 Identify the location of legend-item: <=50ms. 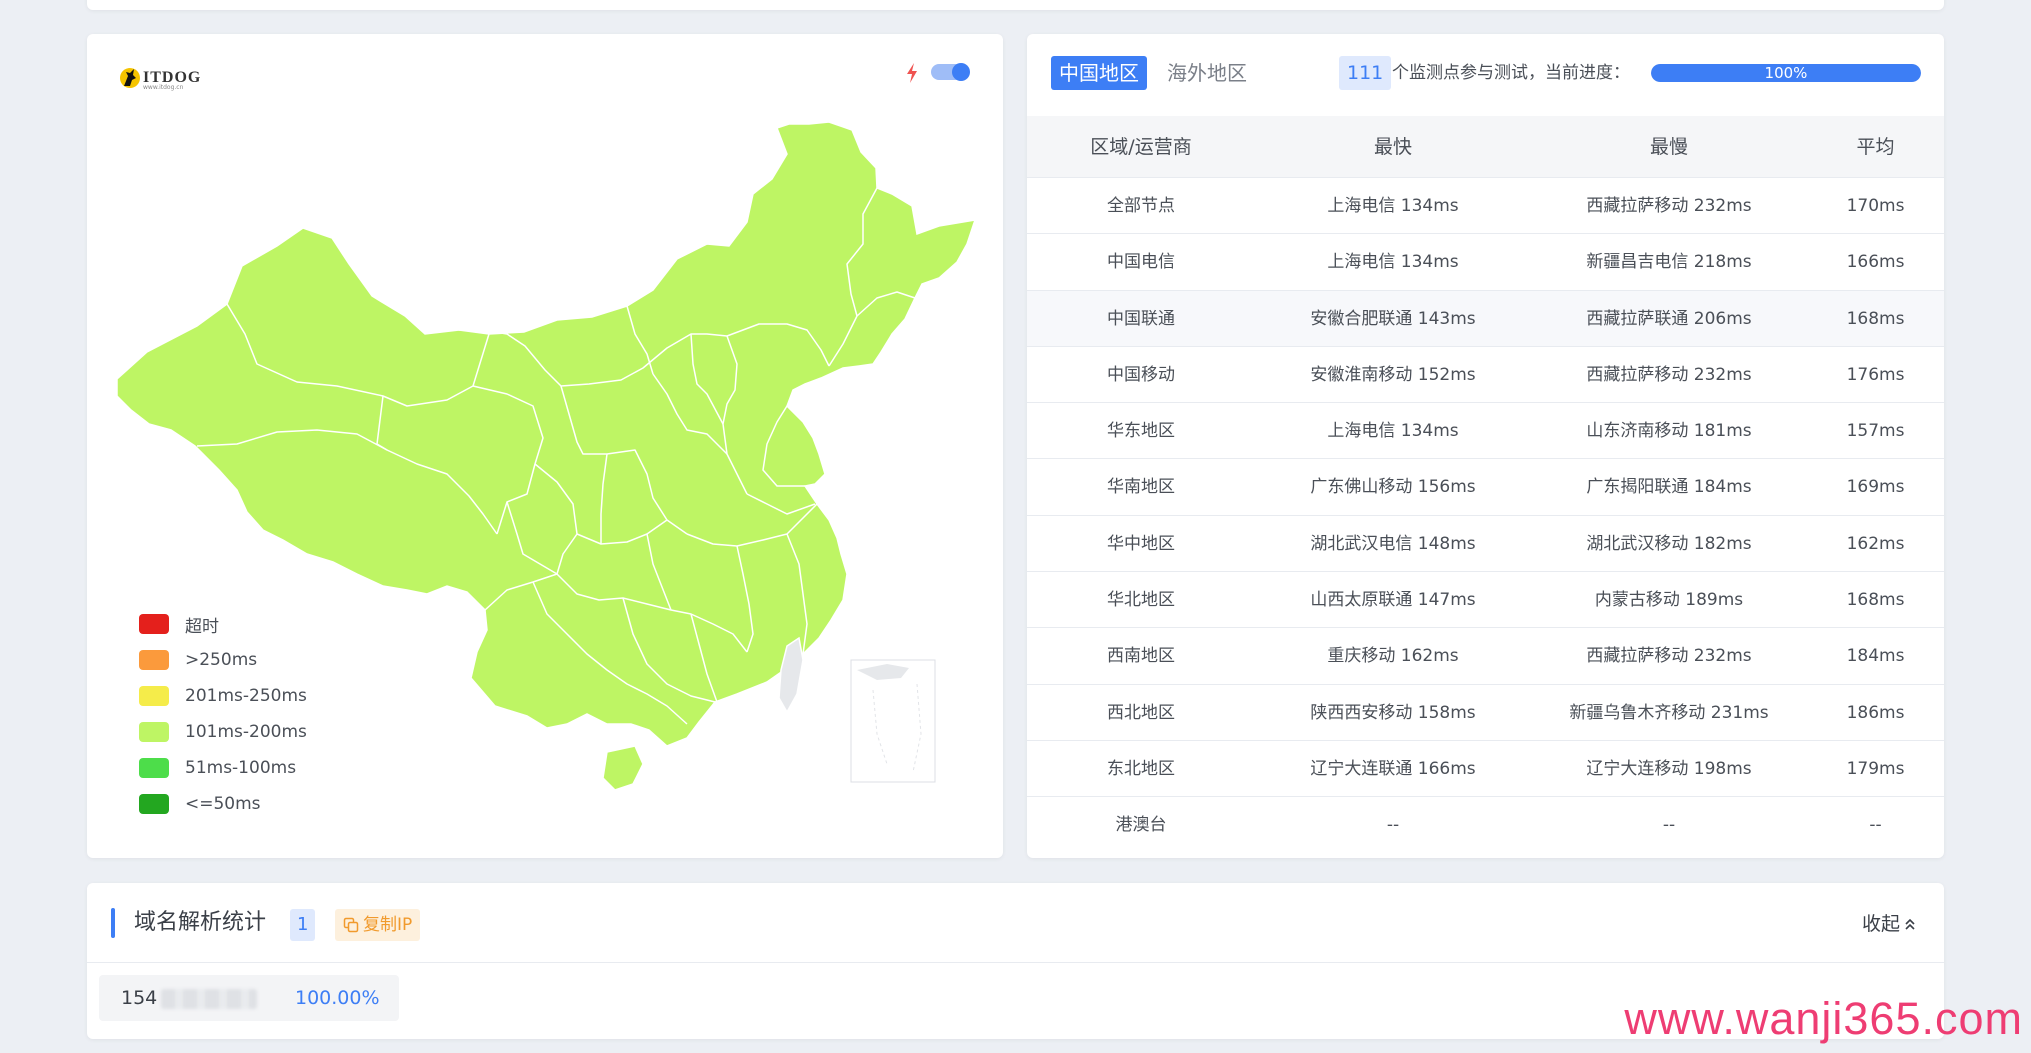
(223, 804).